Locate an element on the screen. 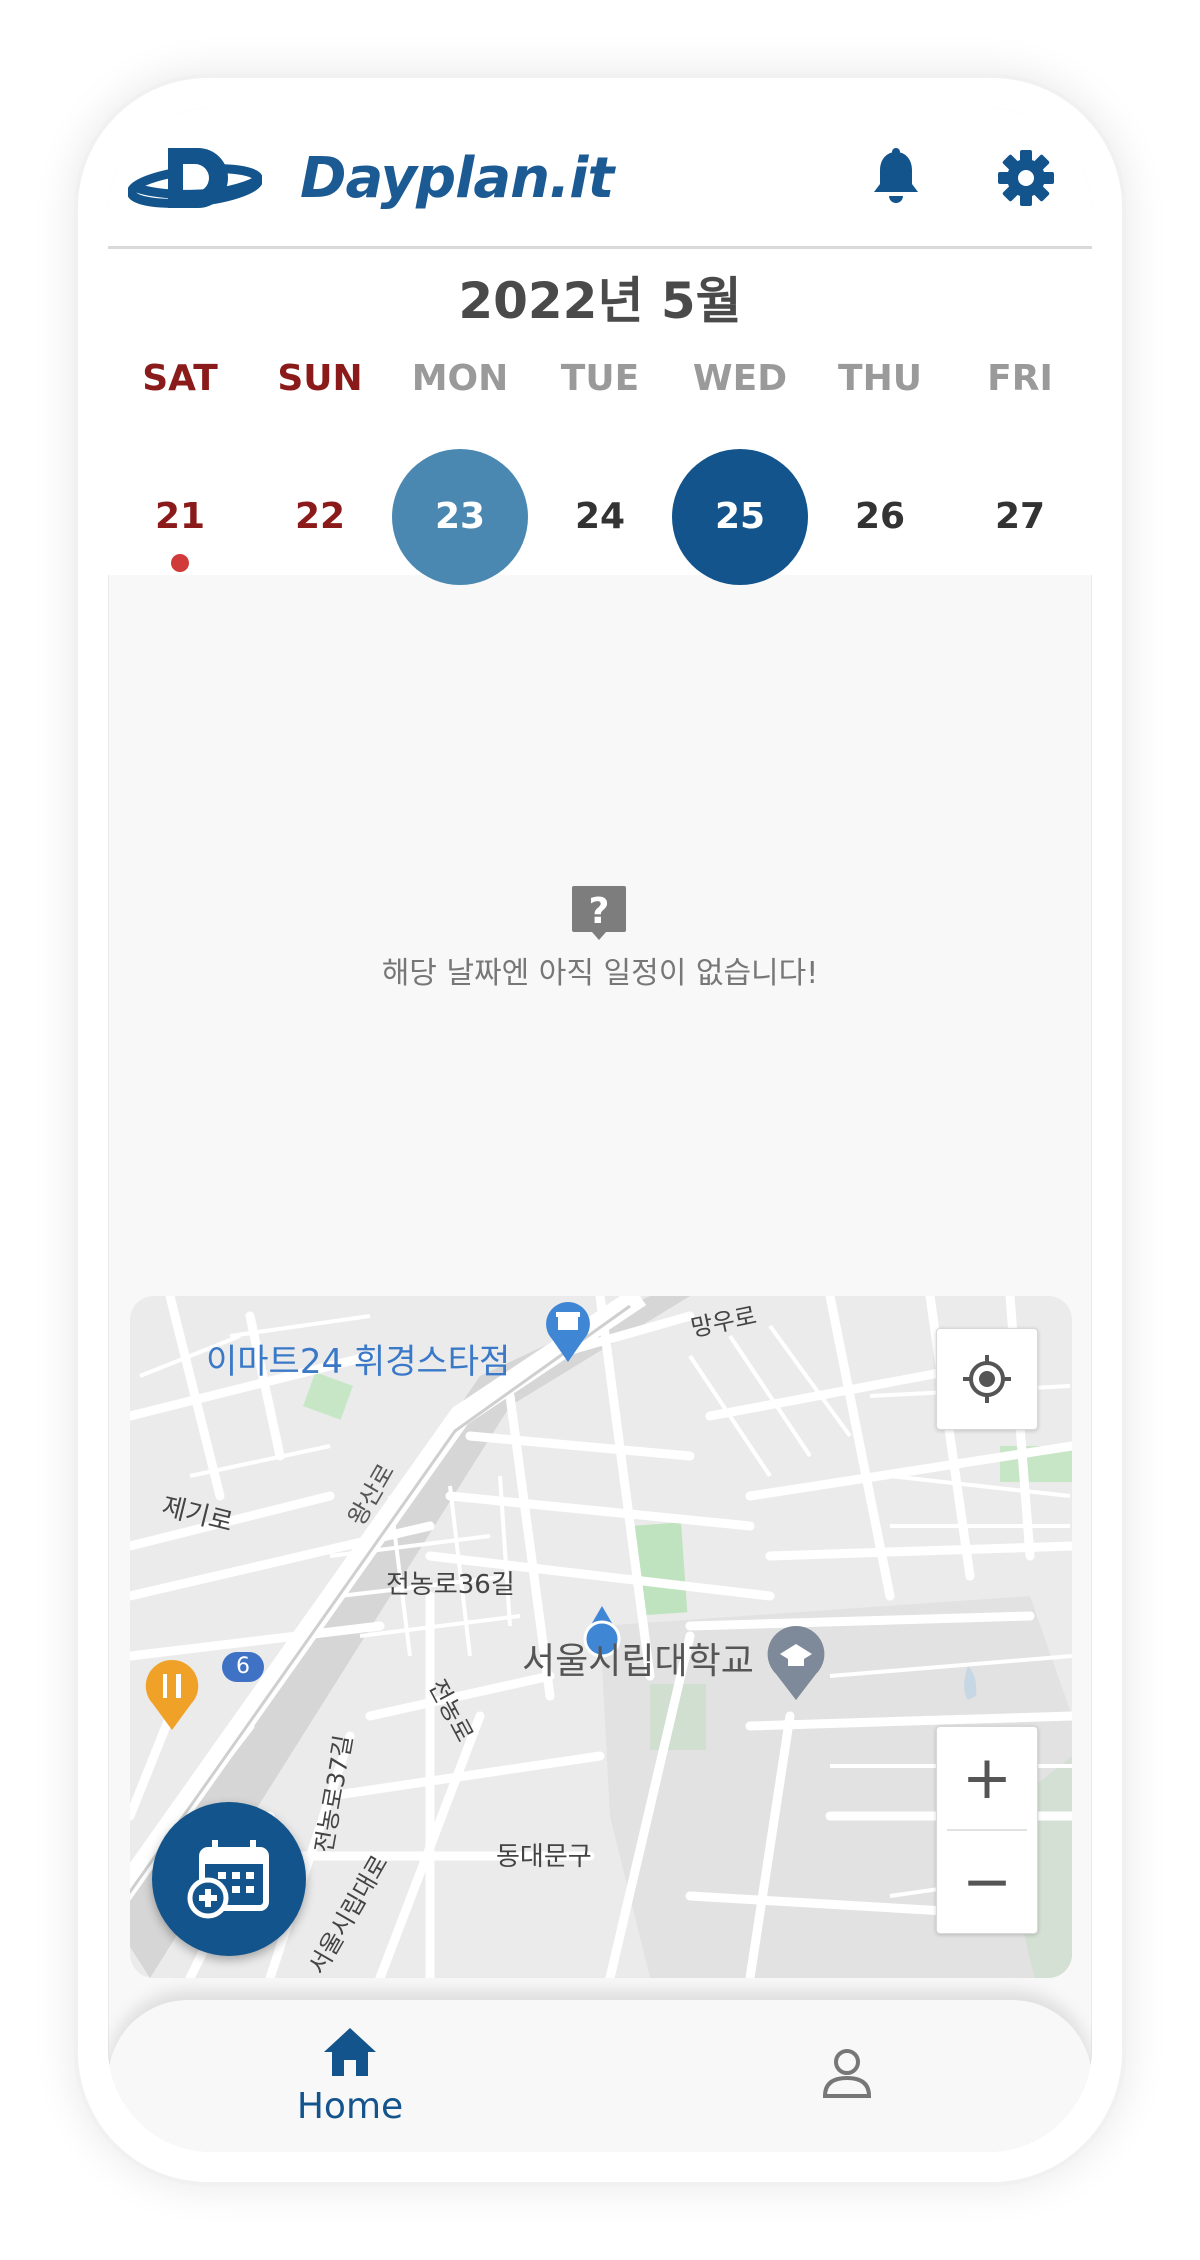  map-label-jeonnong-36: 전농로36길 is located at coordinates (450, 1585).